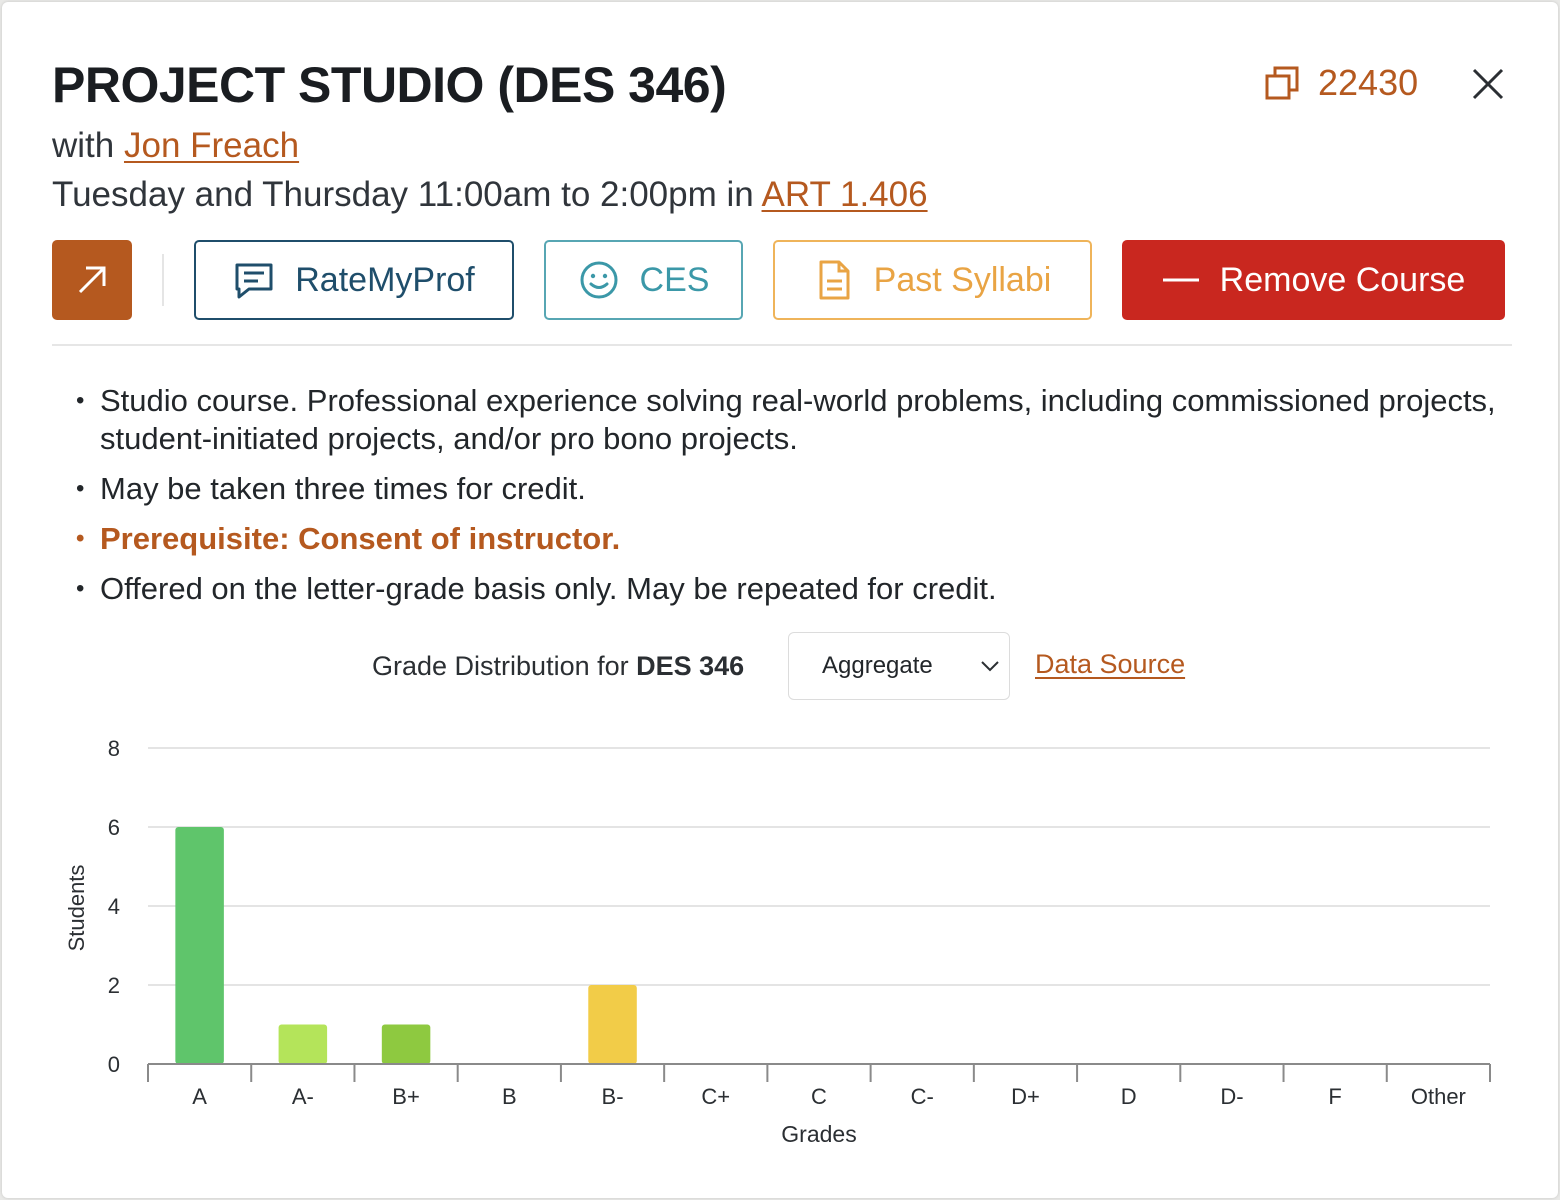 The image size is (1560, 1200). I want to click on minus-icon, so click(1180, 280).